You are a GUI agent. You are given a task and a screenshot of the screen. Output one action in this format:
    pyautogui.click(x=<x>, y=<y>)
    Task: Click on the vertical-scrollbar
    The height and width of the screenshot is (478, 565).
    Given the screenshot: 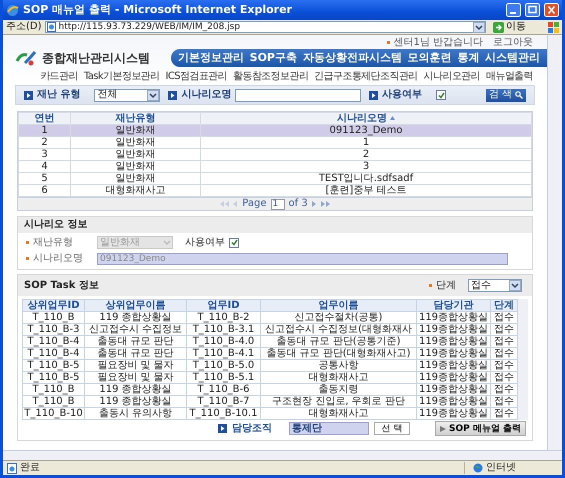 What is the action you would take?
    pyautogui.click(x=554, y=242)
    